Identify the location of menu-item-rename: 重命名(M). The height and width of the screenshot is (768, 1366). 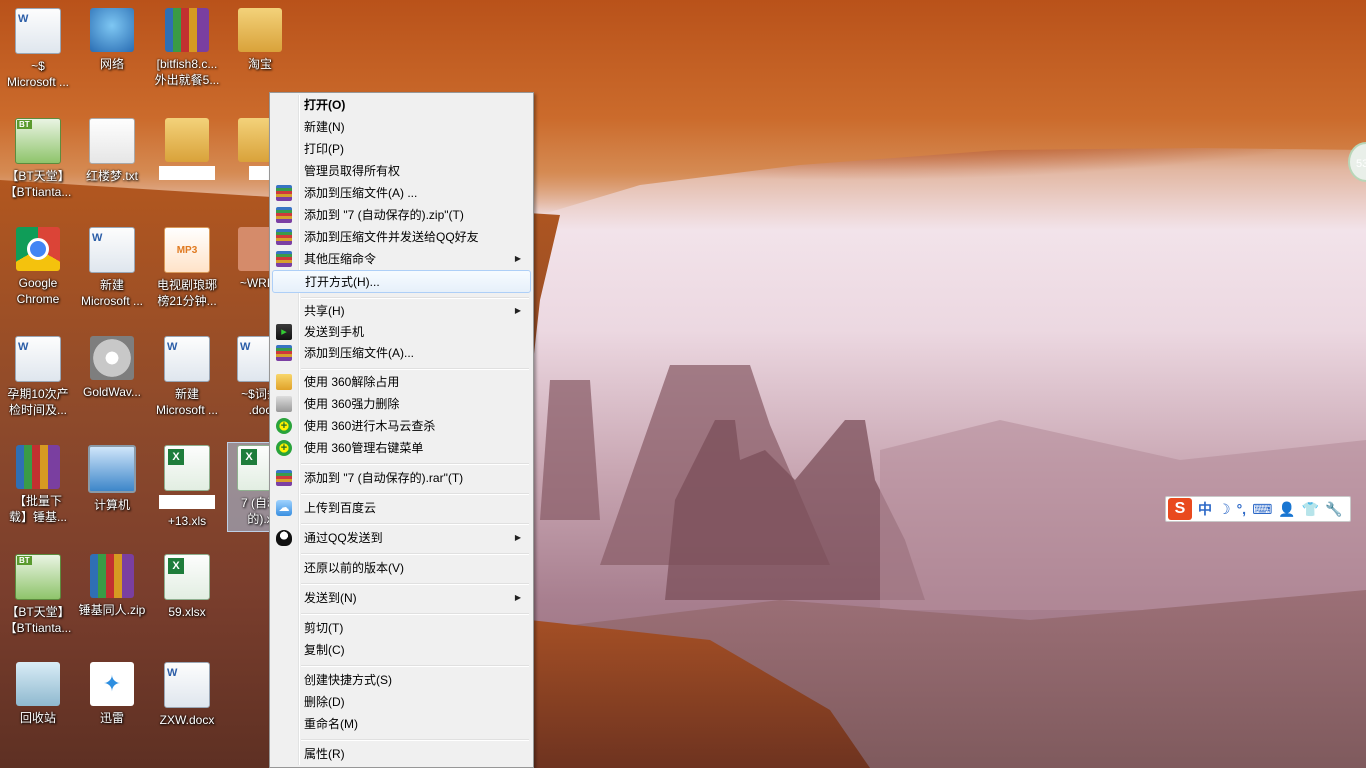
(401, 724).